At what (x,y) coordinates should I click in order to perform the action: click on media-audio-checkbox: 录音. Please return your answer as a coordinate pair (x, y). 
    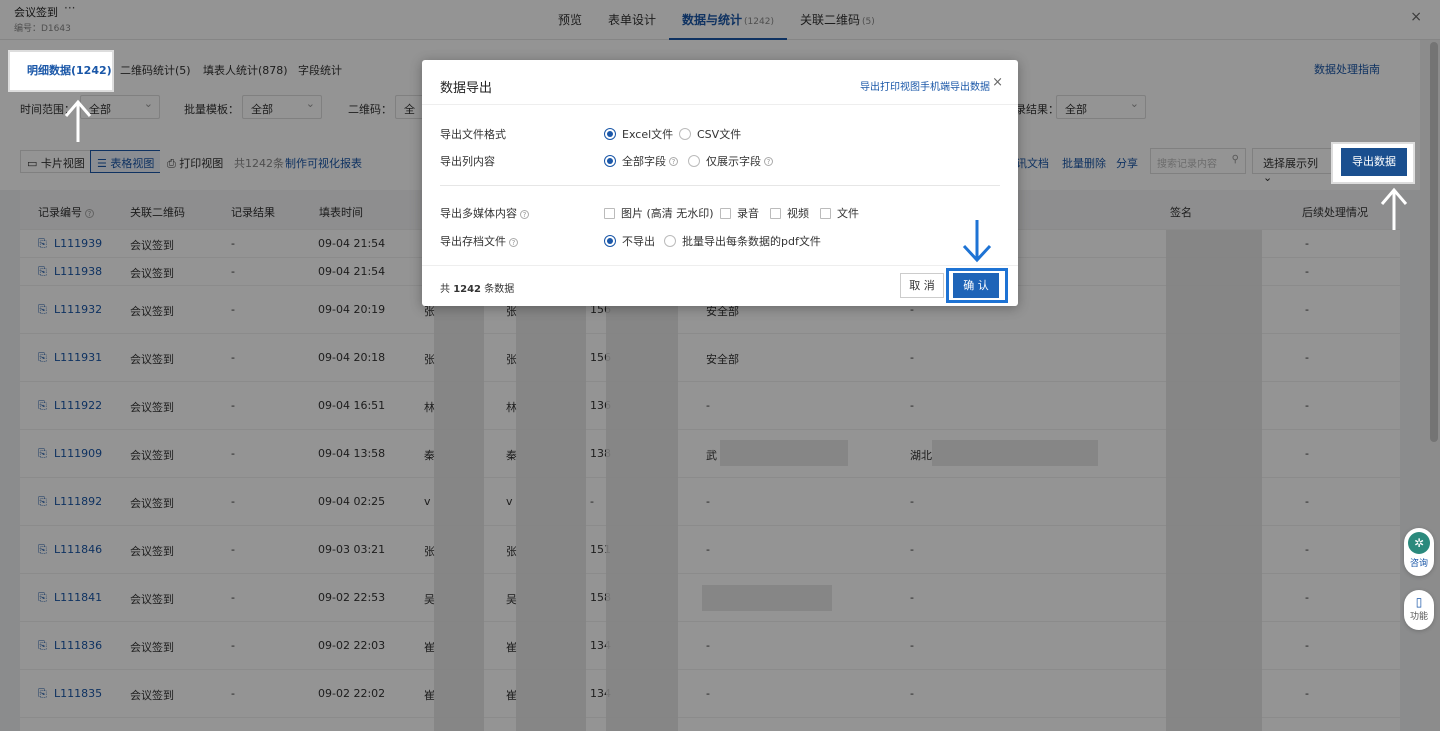
    Looking at the image, I should click on (739, 213).